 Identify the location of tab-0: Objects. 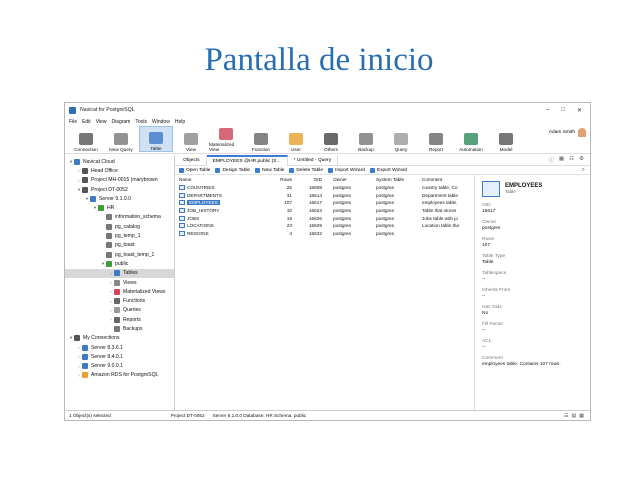
(192, 160).